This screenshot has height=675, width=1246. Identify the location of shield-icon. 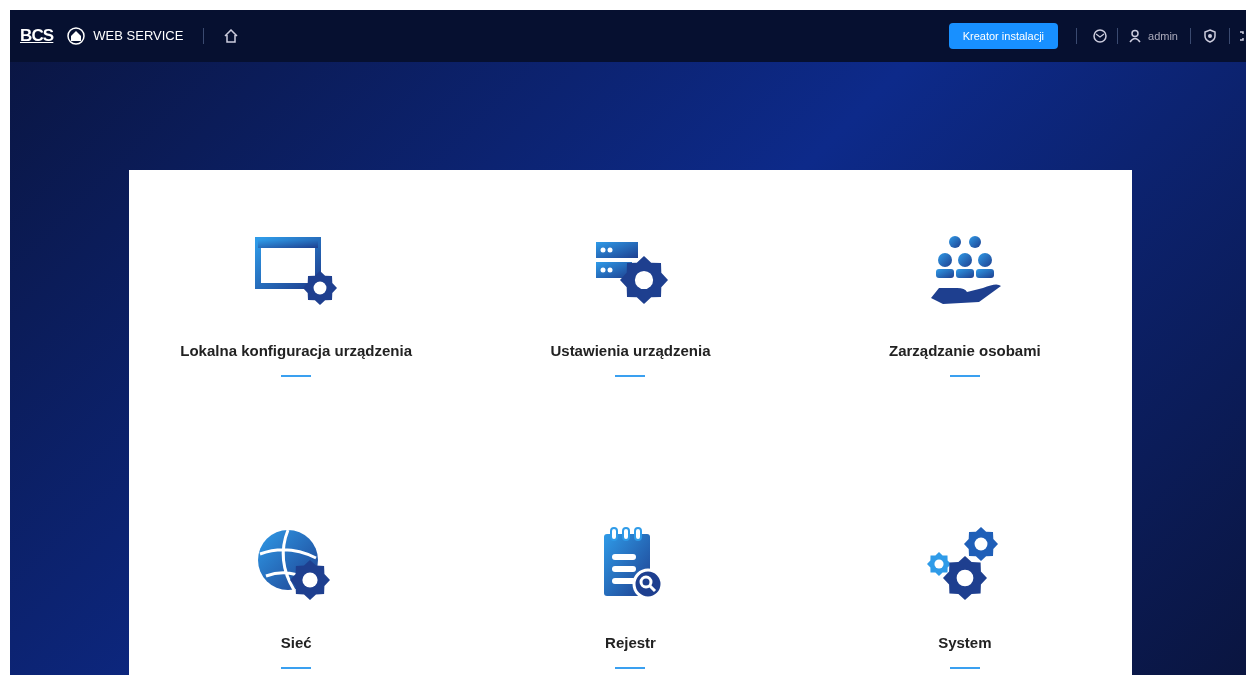
(1210, 36).